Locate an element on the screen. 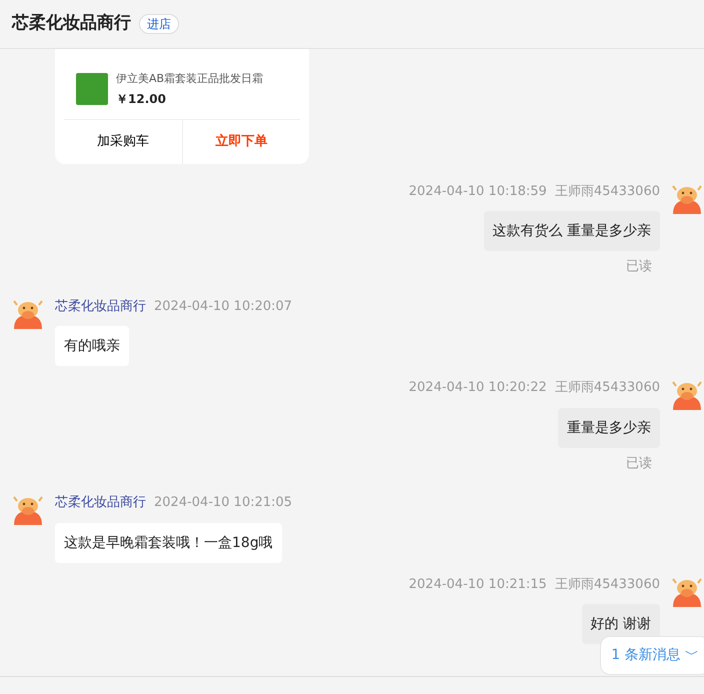  new-messages-button: 1 条新消息 ﹀ is located at coordinates (652, 655).